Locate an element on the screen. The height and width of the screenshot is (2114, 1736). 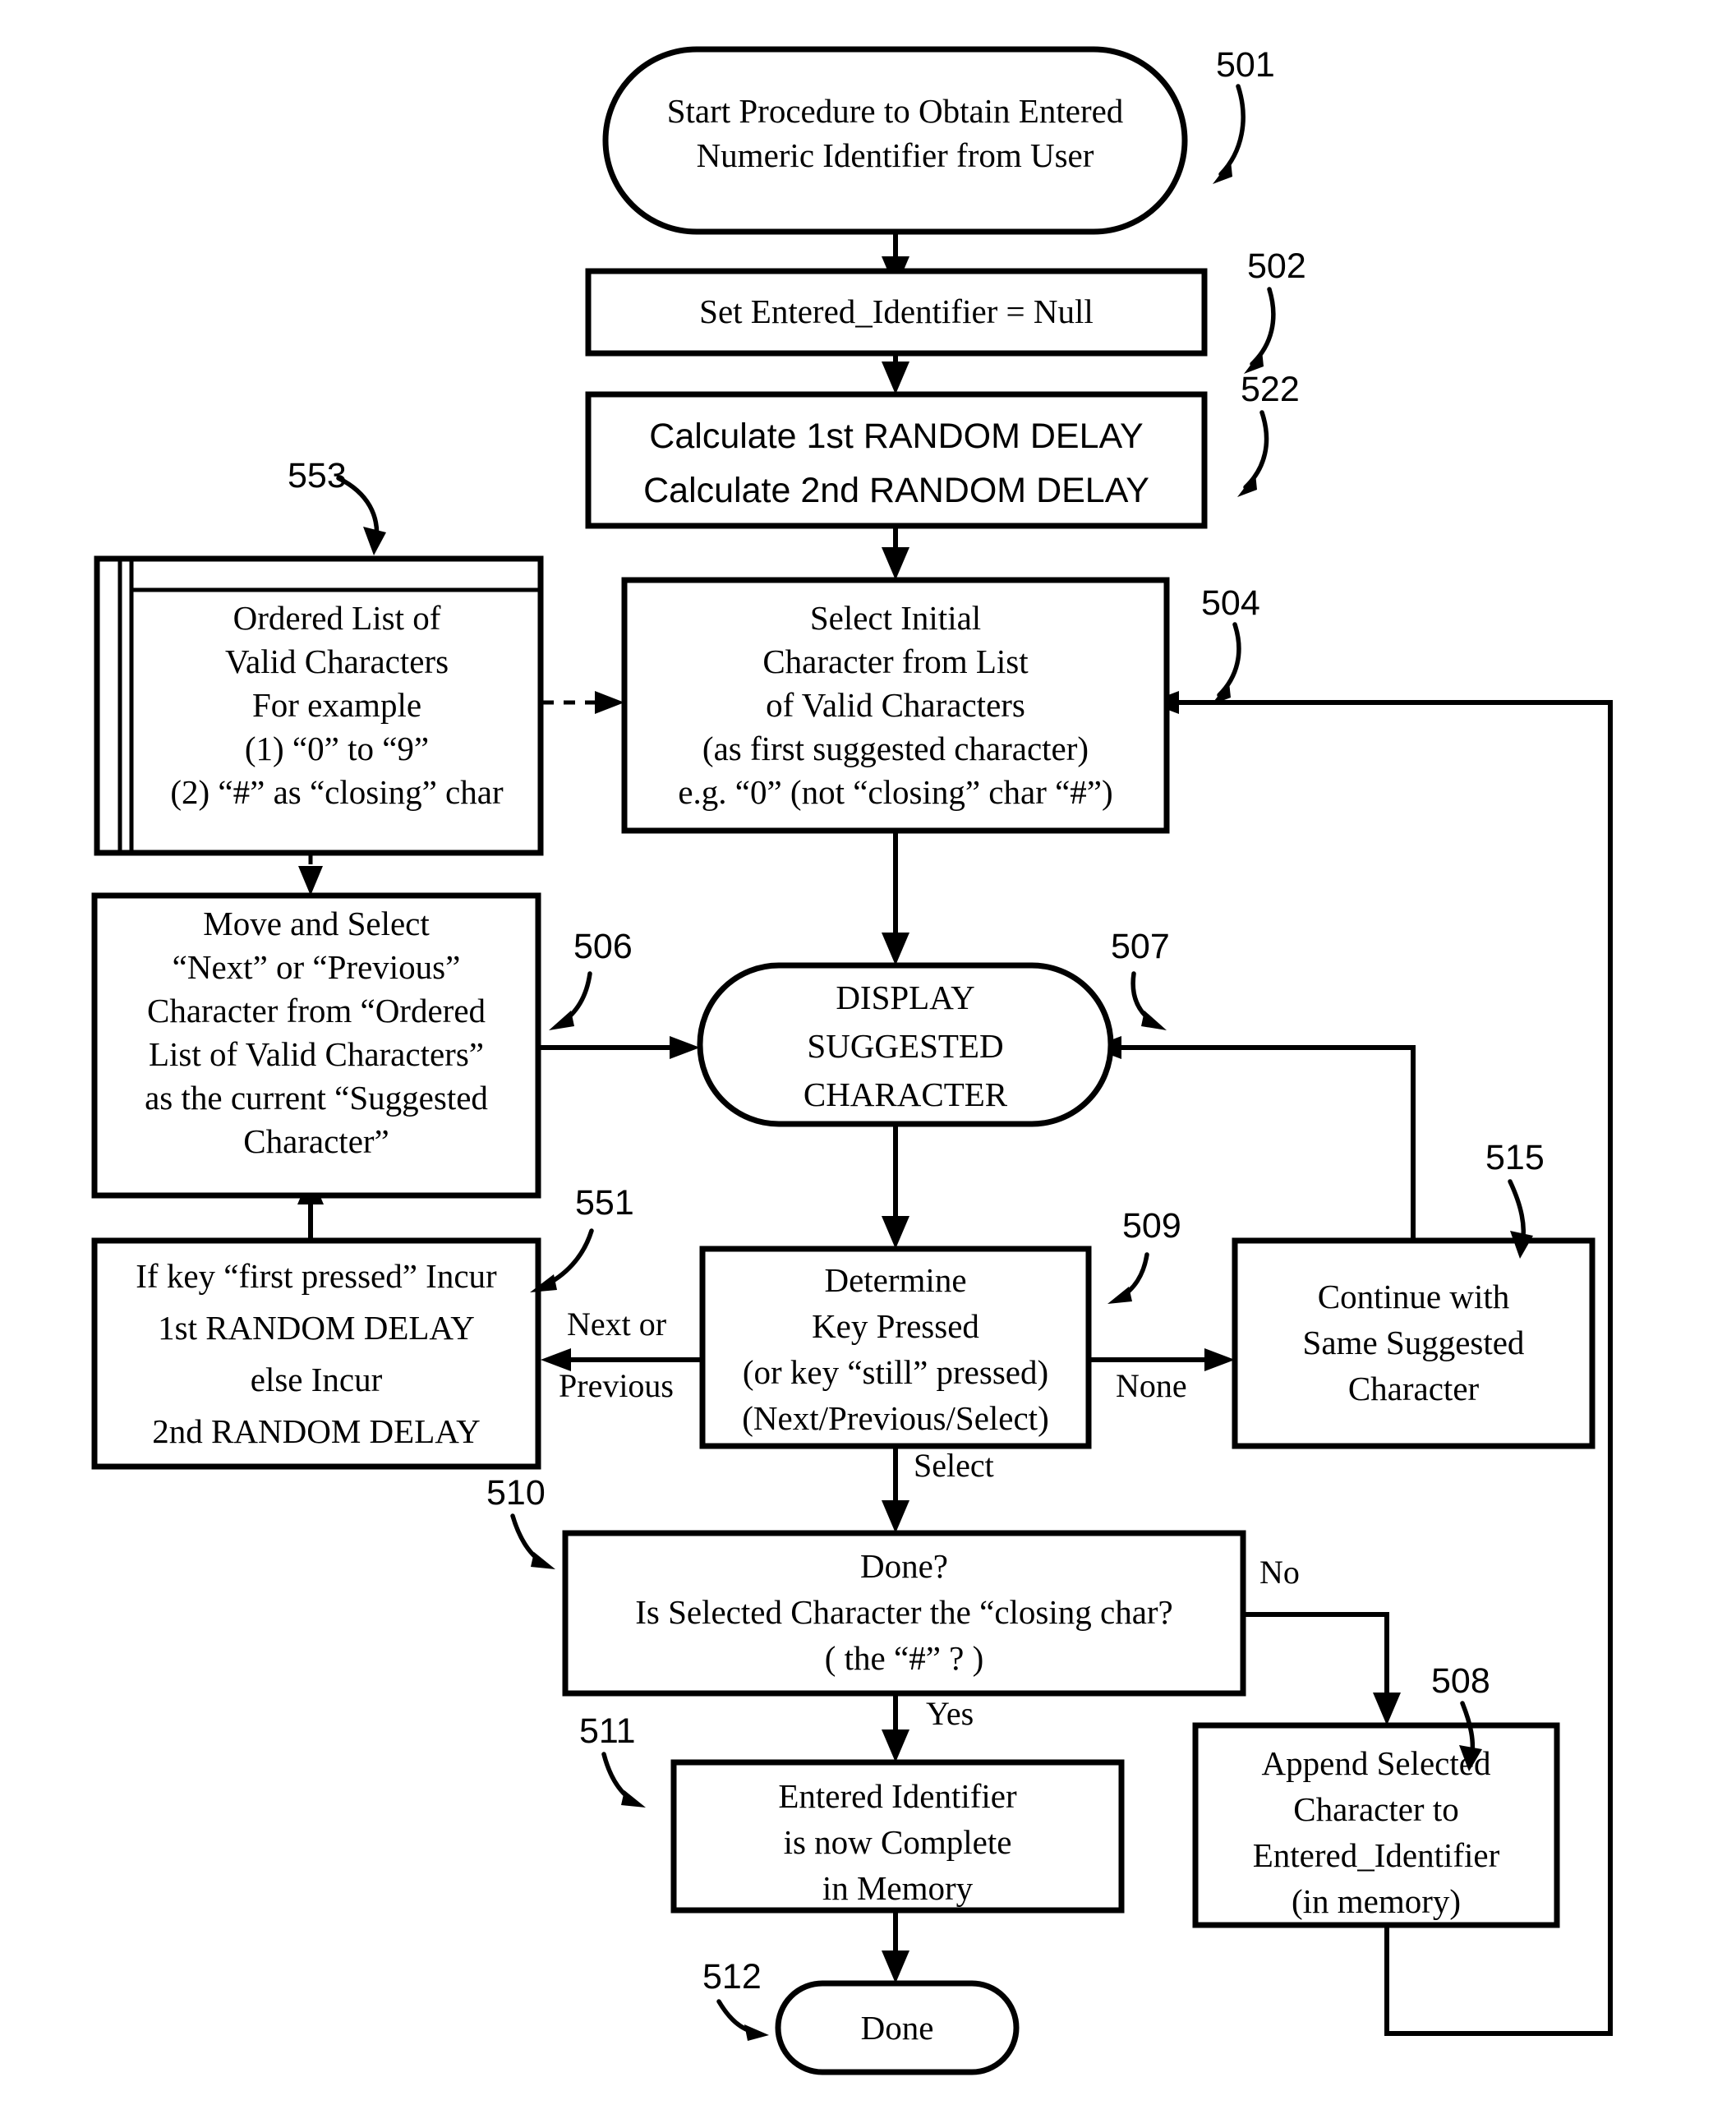
arrowhead-display-determine is located at coordinates (896, 1232).